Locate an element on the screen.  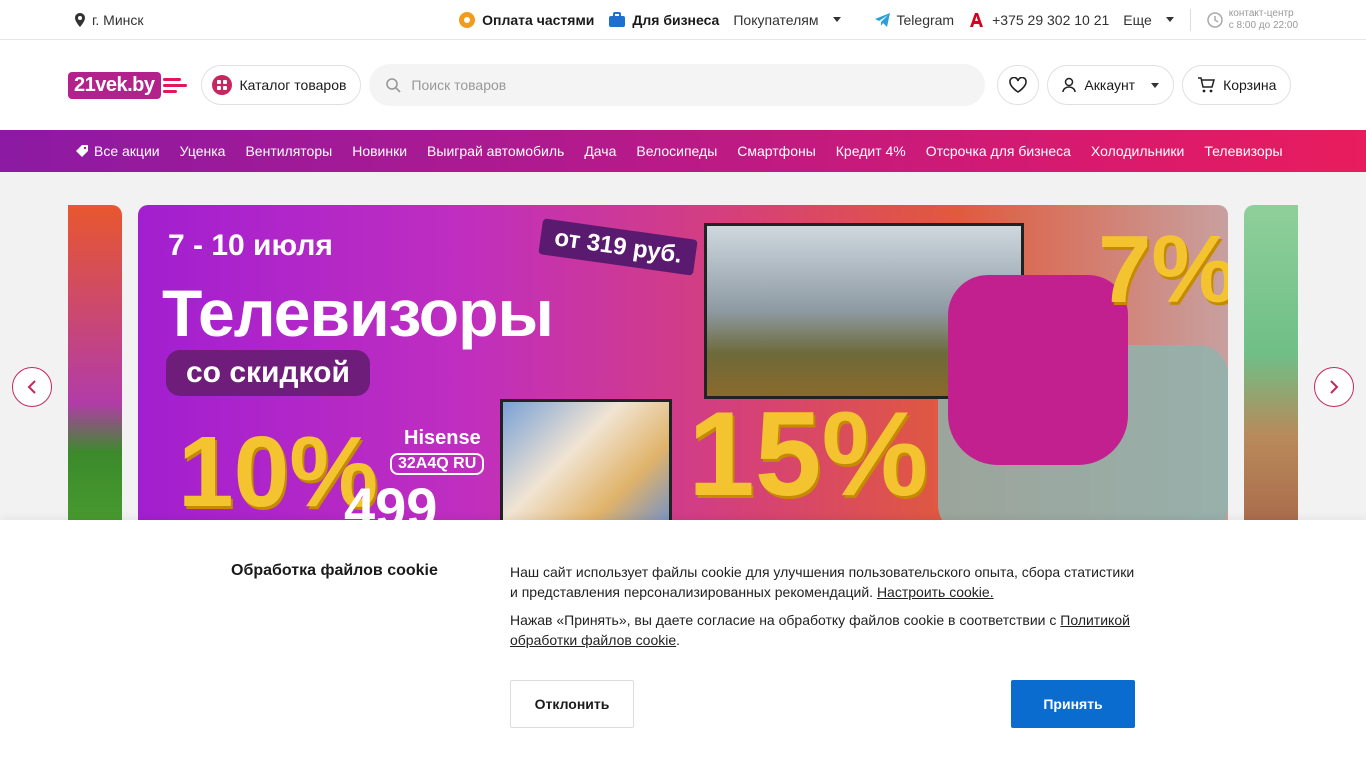
phone-link: +375 29 302 10 21 is located at coordinates (1038, 20).